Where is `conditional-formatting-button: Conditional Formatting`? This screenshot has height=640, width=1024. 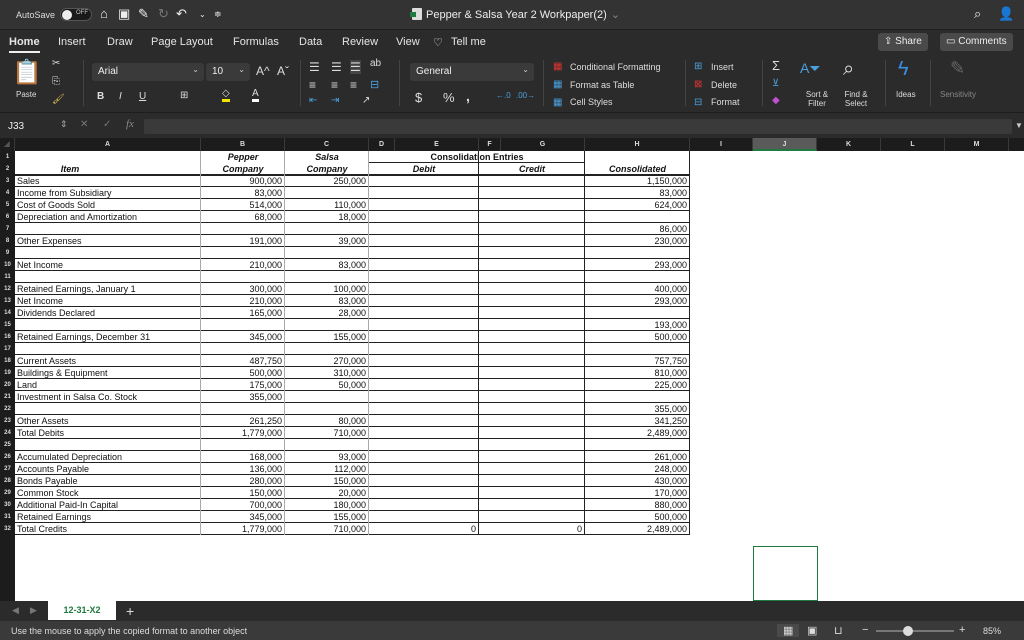 conditional-formatting-button: Conditional Formatting is located at coordinates (615, 67).